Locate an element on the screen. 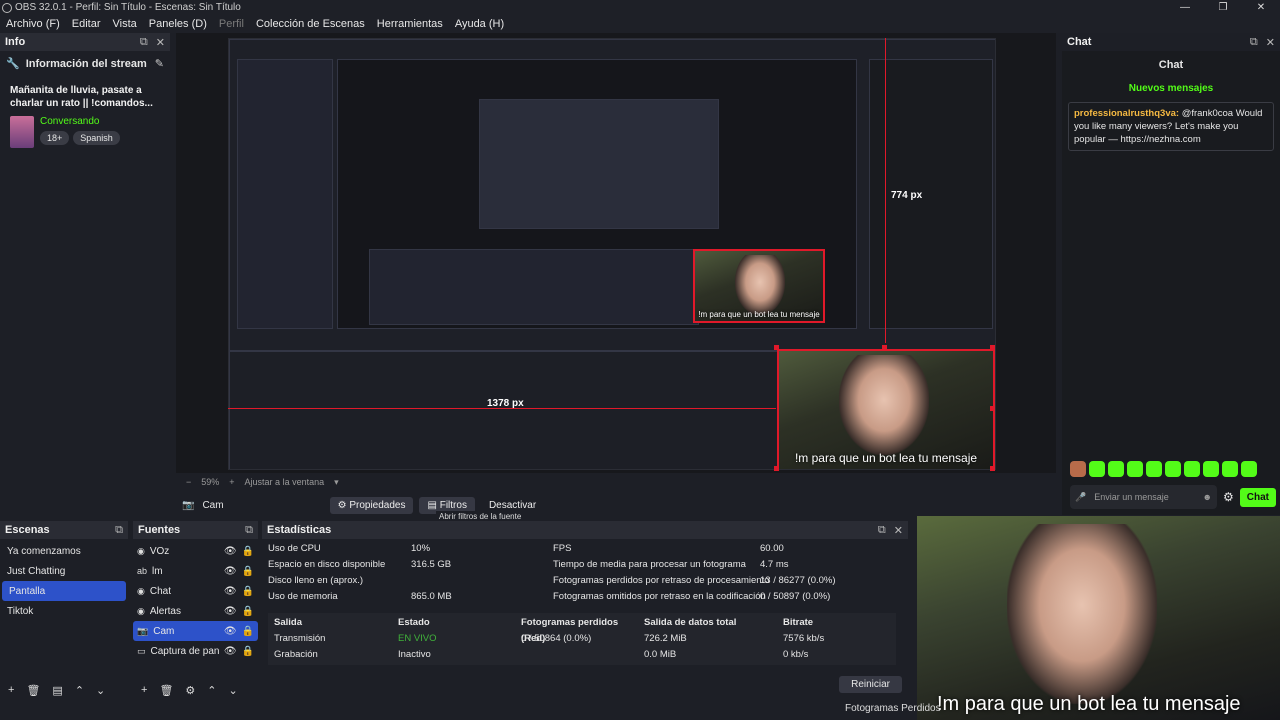 The image size is (1280, 720). chat-input-row: 🎤 Enviar un mensaje ☻ ⚙ Chat is located at coordinates (1173, 497).